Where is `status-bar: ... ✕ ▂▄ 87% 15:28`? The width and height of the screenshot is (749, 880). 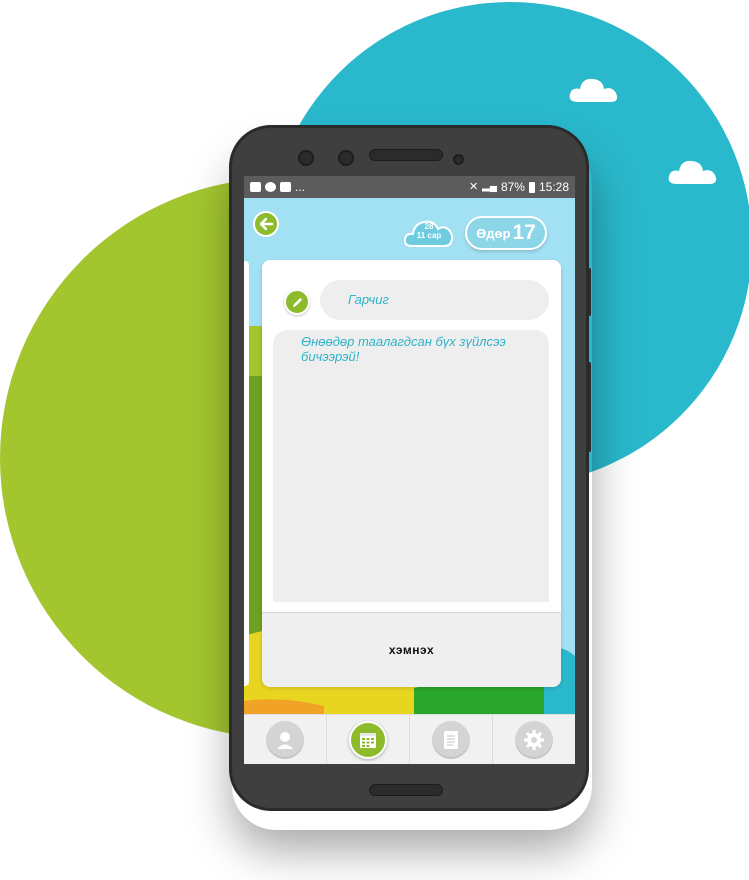
status-bar: ... ✕ ▂▄ 87% 15:28 is located at coordinates (409, 187).